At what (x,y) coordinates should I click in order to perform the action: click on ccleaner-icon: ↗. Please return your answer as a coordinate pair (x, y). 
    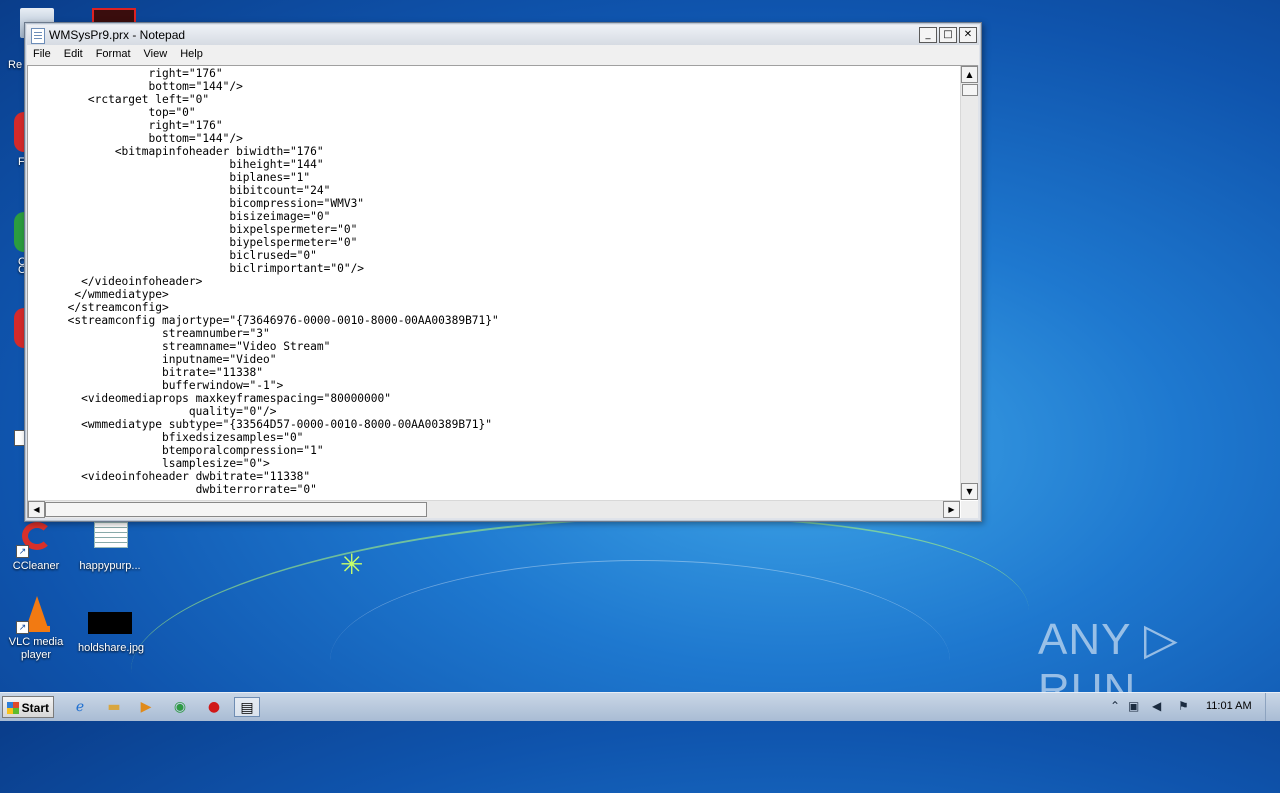
    Looking at the image, I should click on (35, 539).